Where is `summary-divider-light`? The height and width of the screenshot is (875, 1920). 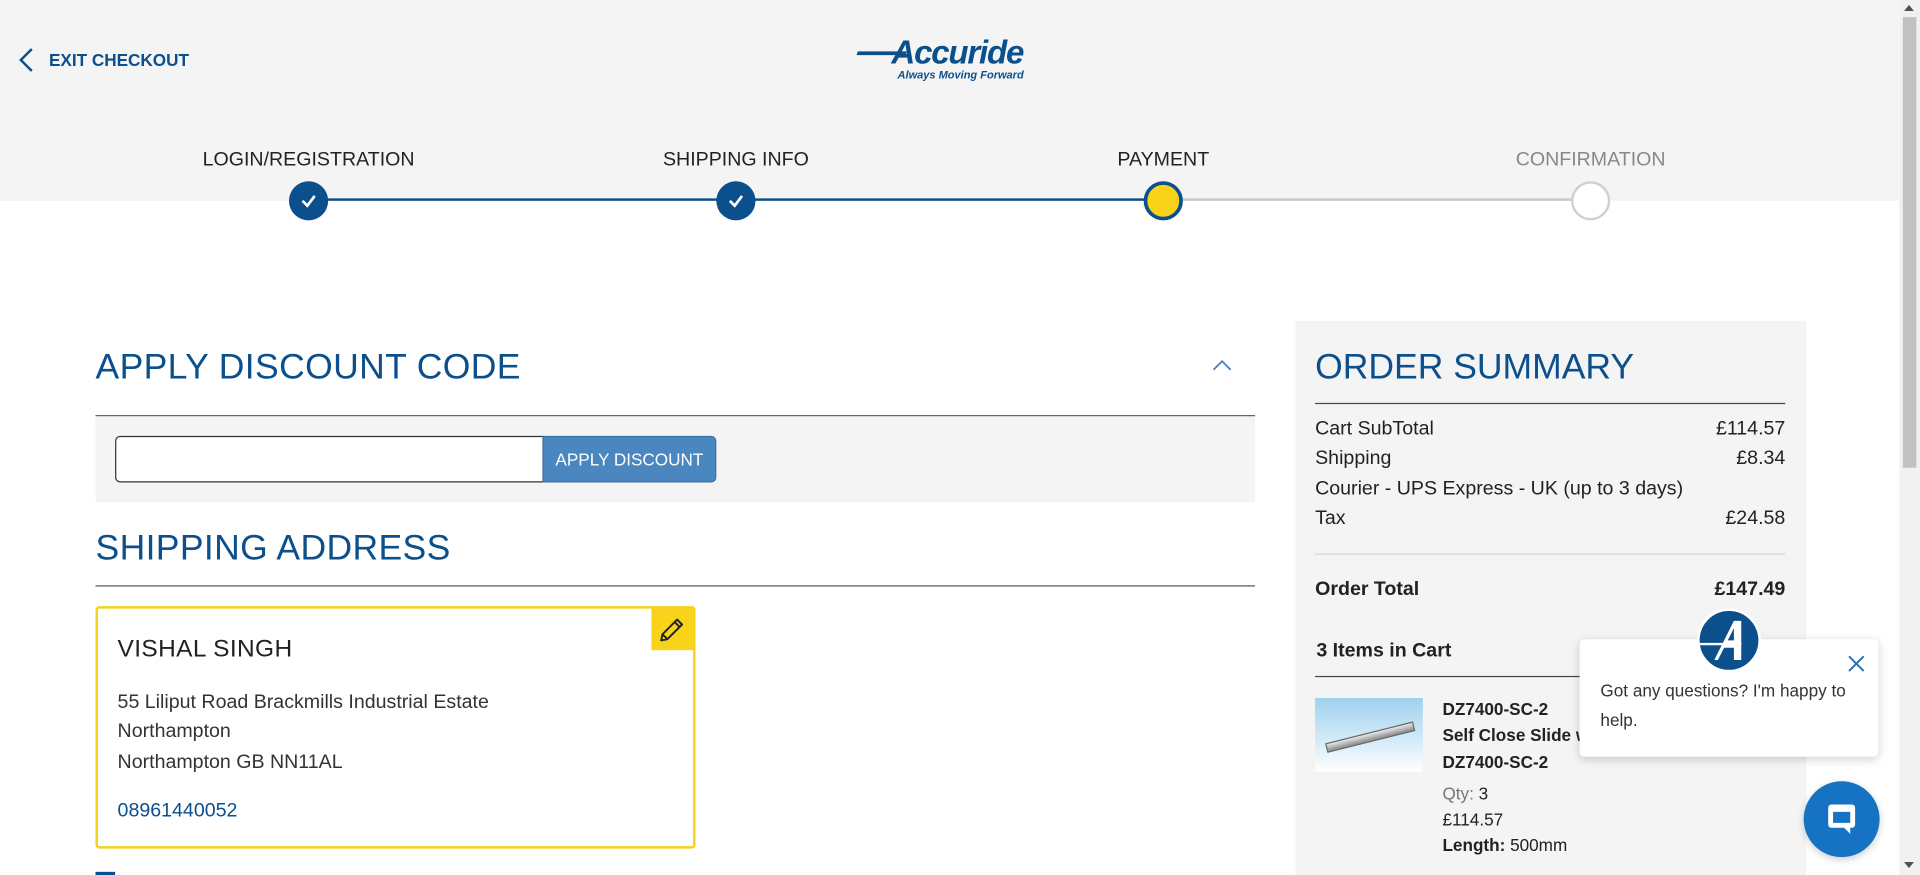
summary-divider-light is located at coordinates (1550, 554).